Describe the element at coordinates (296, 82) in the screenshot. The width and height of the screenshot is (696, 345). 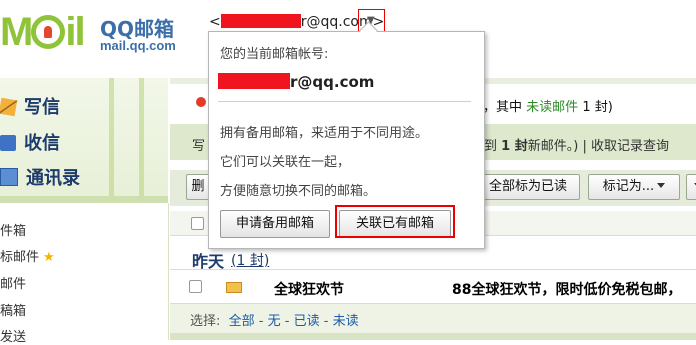
I see `popover-email: r@qq.com` at that location.